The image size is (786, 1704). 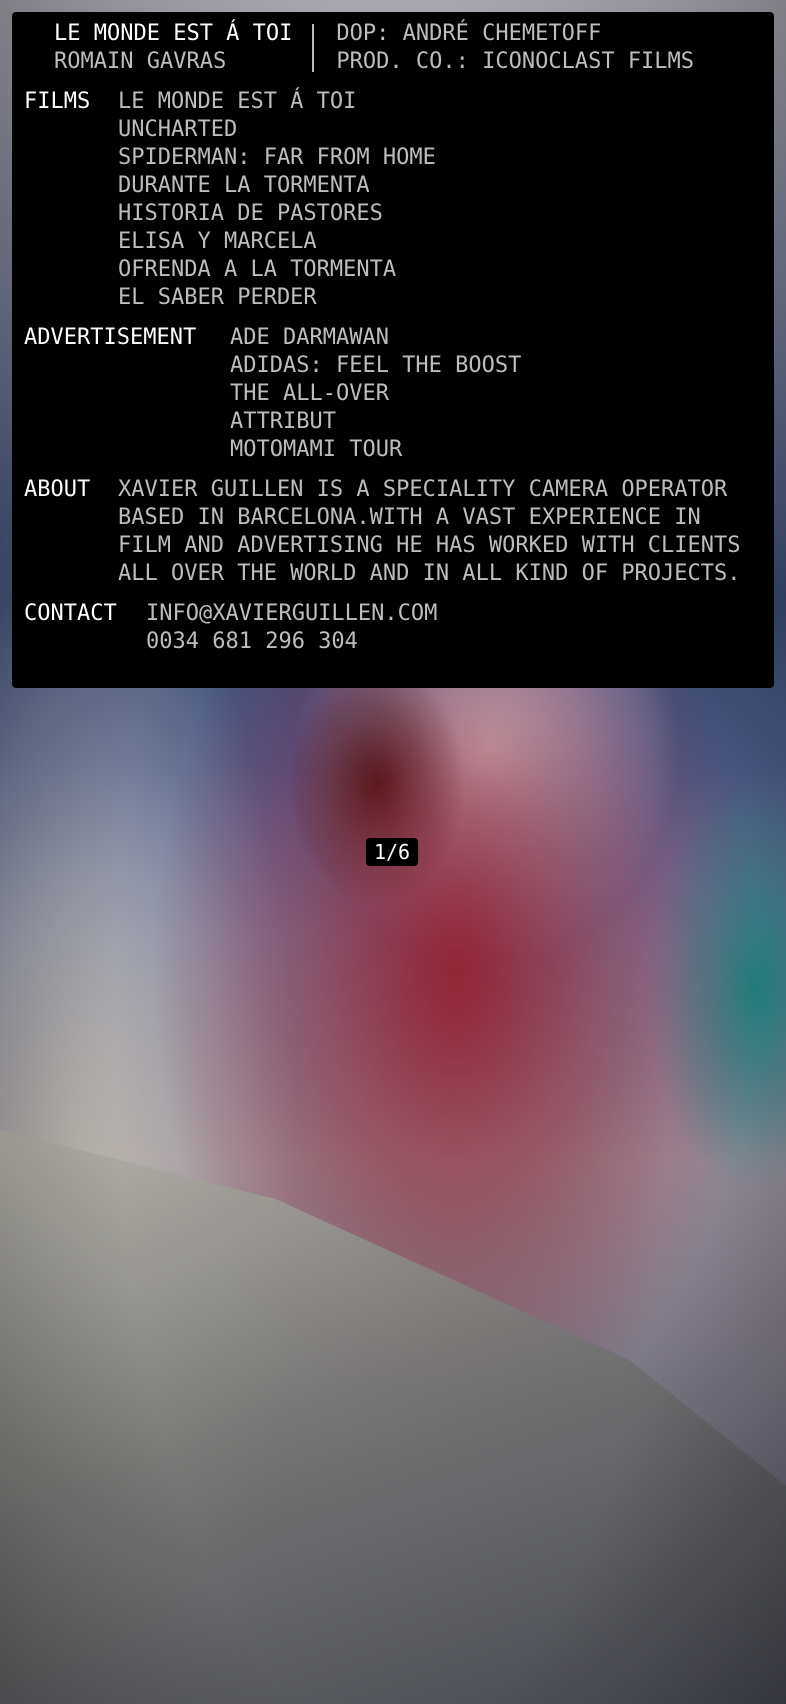 I want to click on contact-email-link: INFO@XAVIERGUILLEN.COM, so click(x=291, y=614).